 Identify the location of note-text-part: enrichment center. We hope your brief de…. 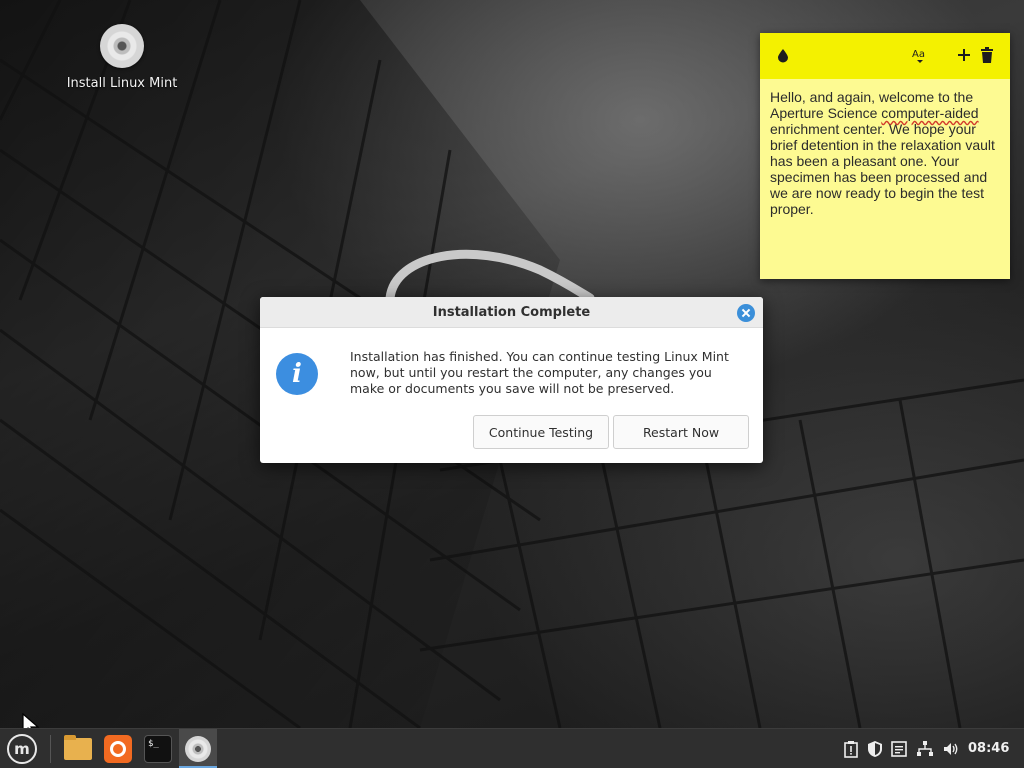
(882, 169).